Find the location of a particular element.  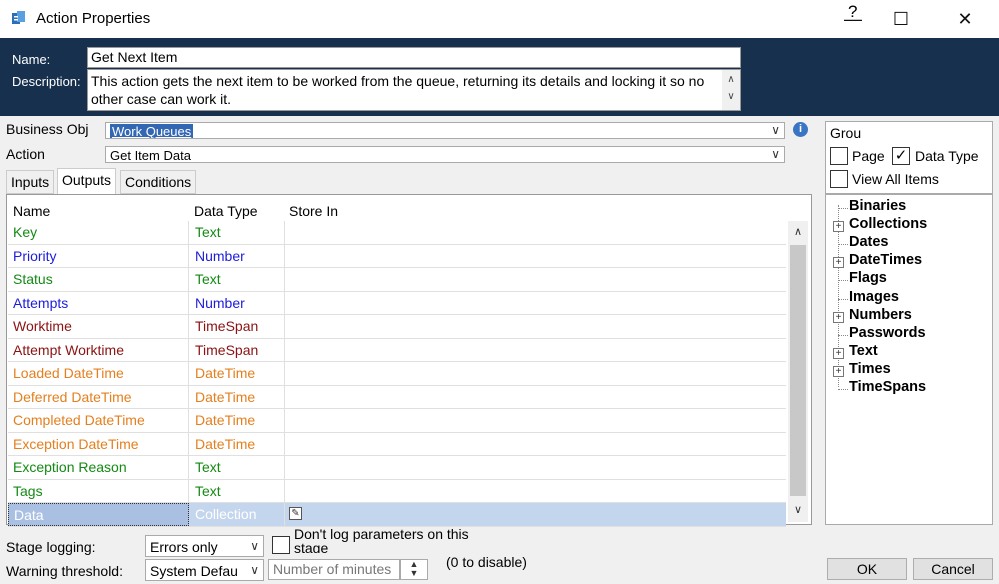

output-name-cell: Priority is located at coordinates (98, 256).